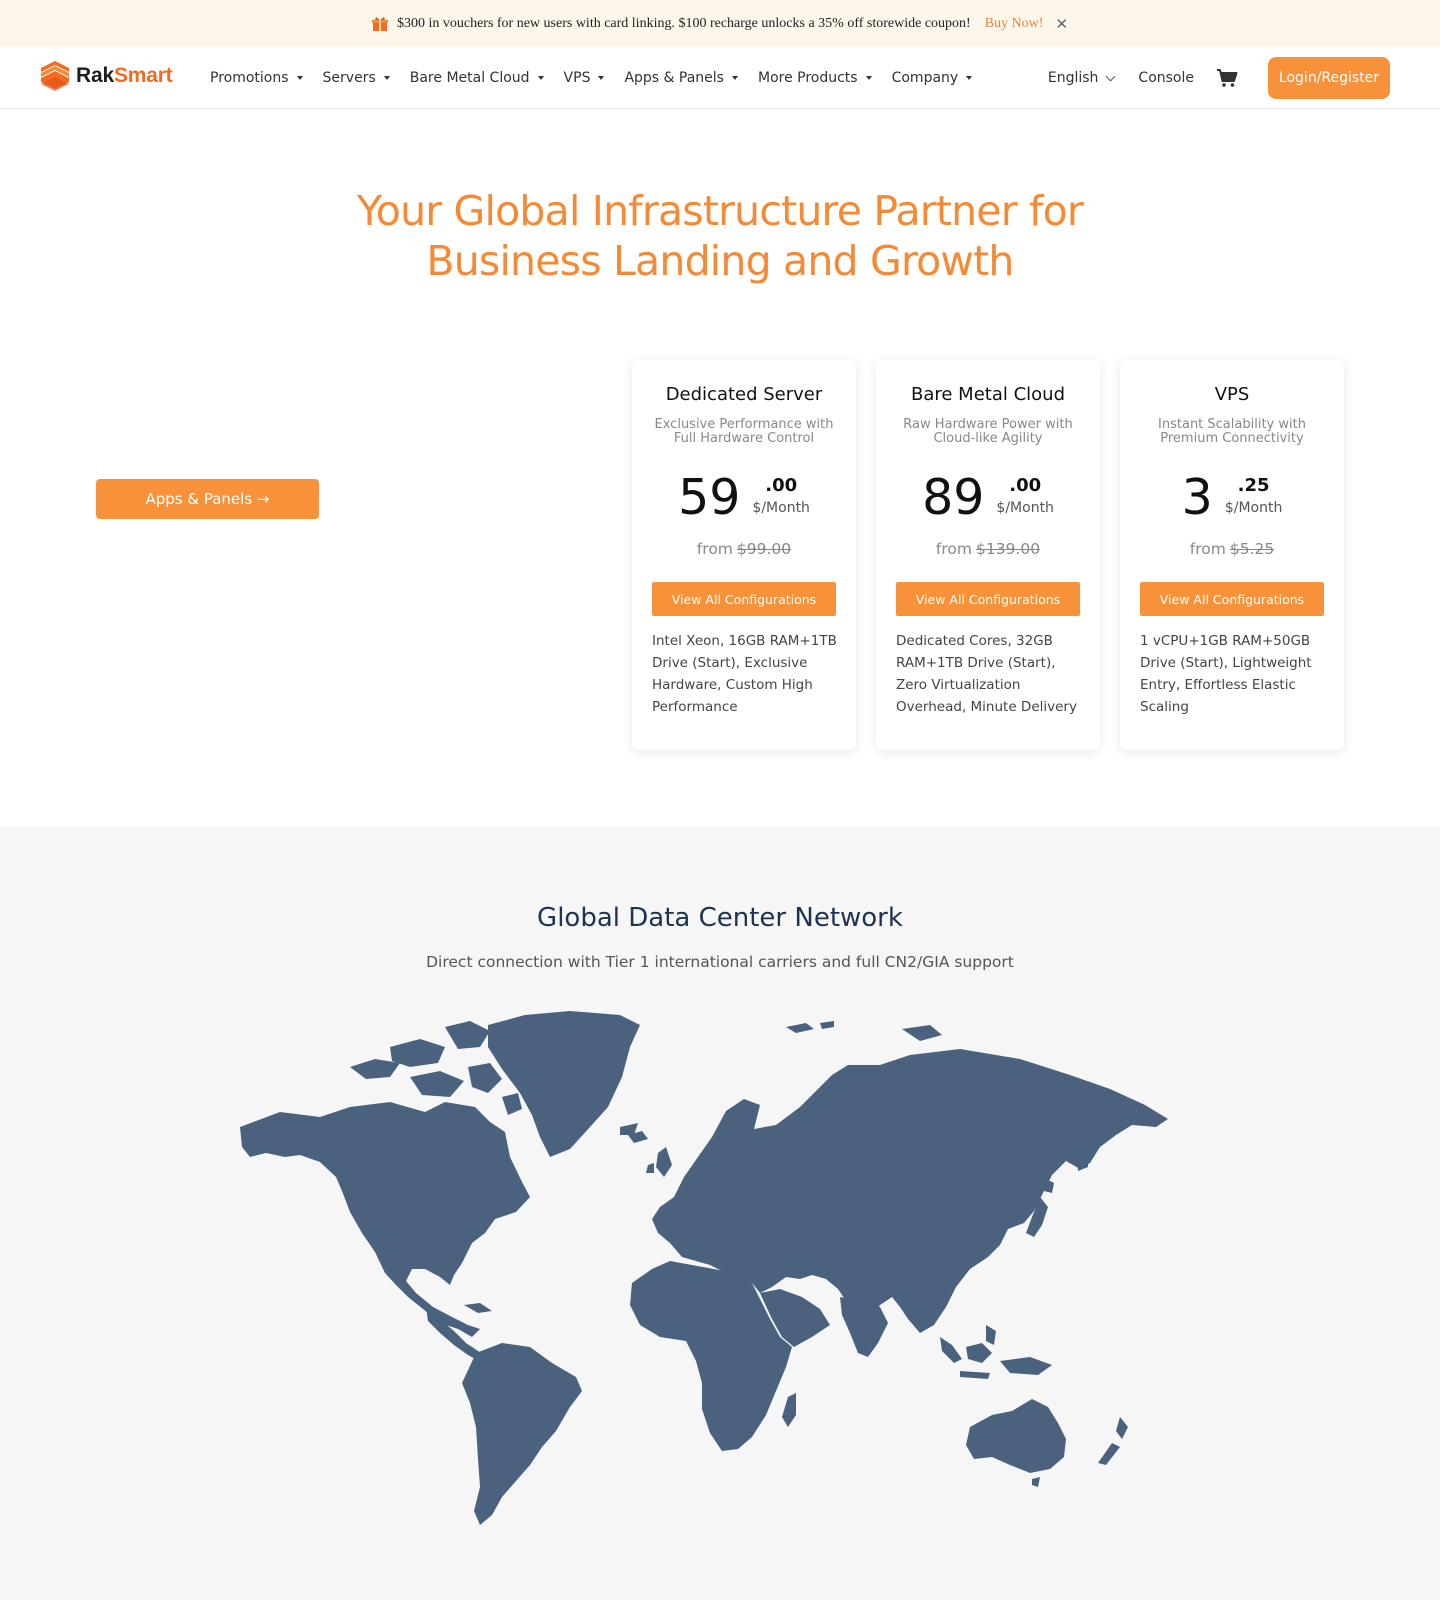 The image size is (1440, 1600). Describe the element at coordinates (709, 497) in the screenshot. I see `price-integer: 59` at that location.